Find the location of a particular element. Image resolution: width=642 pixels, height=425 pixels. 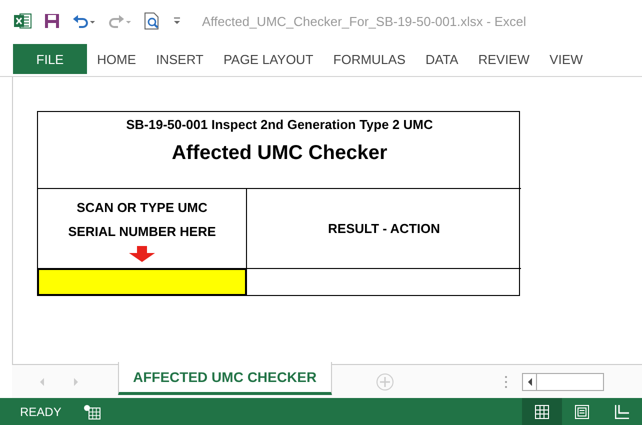

ribbon-tab: REVIEW is located at coordinates (504, 59).